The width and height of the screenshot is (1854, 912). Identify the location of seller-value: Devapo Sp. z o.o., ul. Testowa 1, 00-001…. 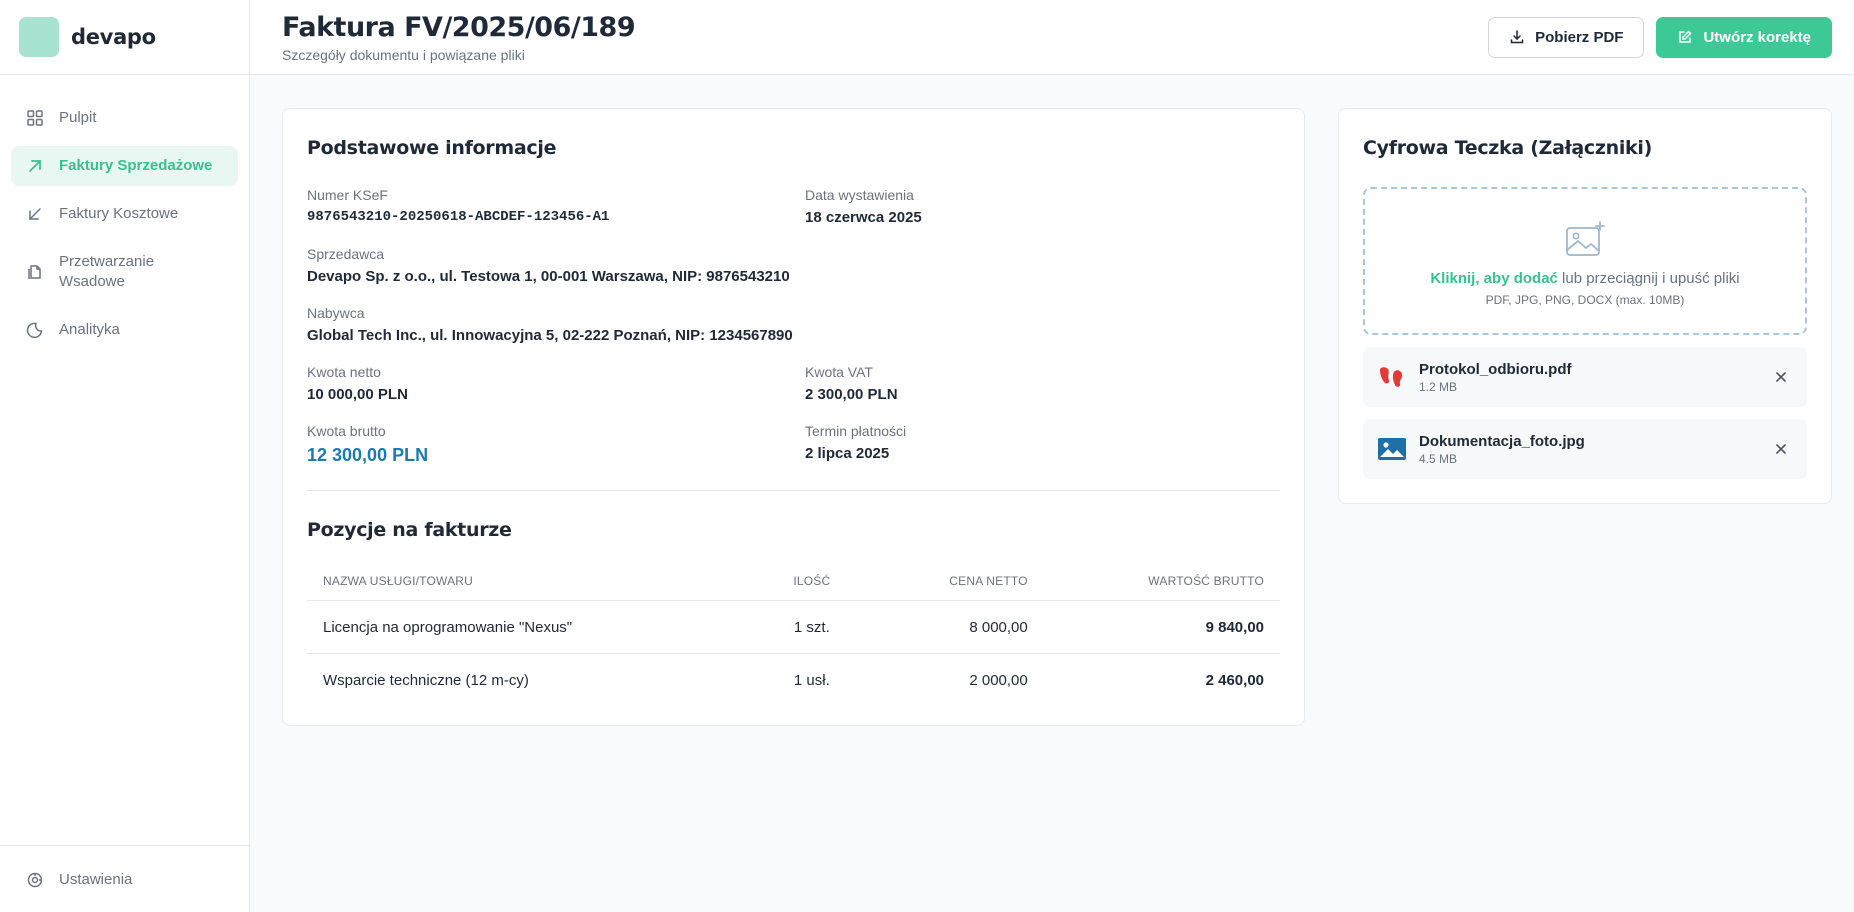
(548, 276).